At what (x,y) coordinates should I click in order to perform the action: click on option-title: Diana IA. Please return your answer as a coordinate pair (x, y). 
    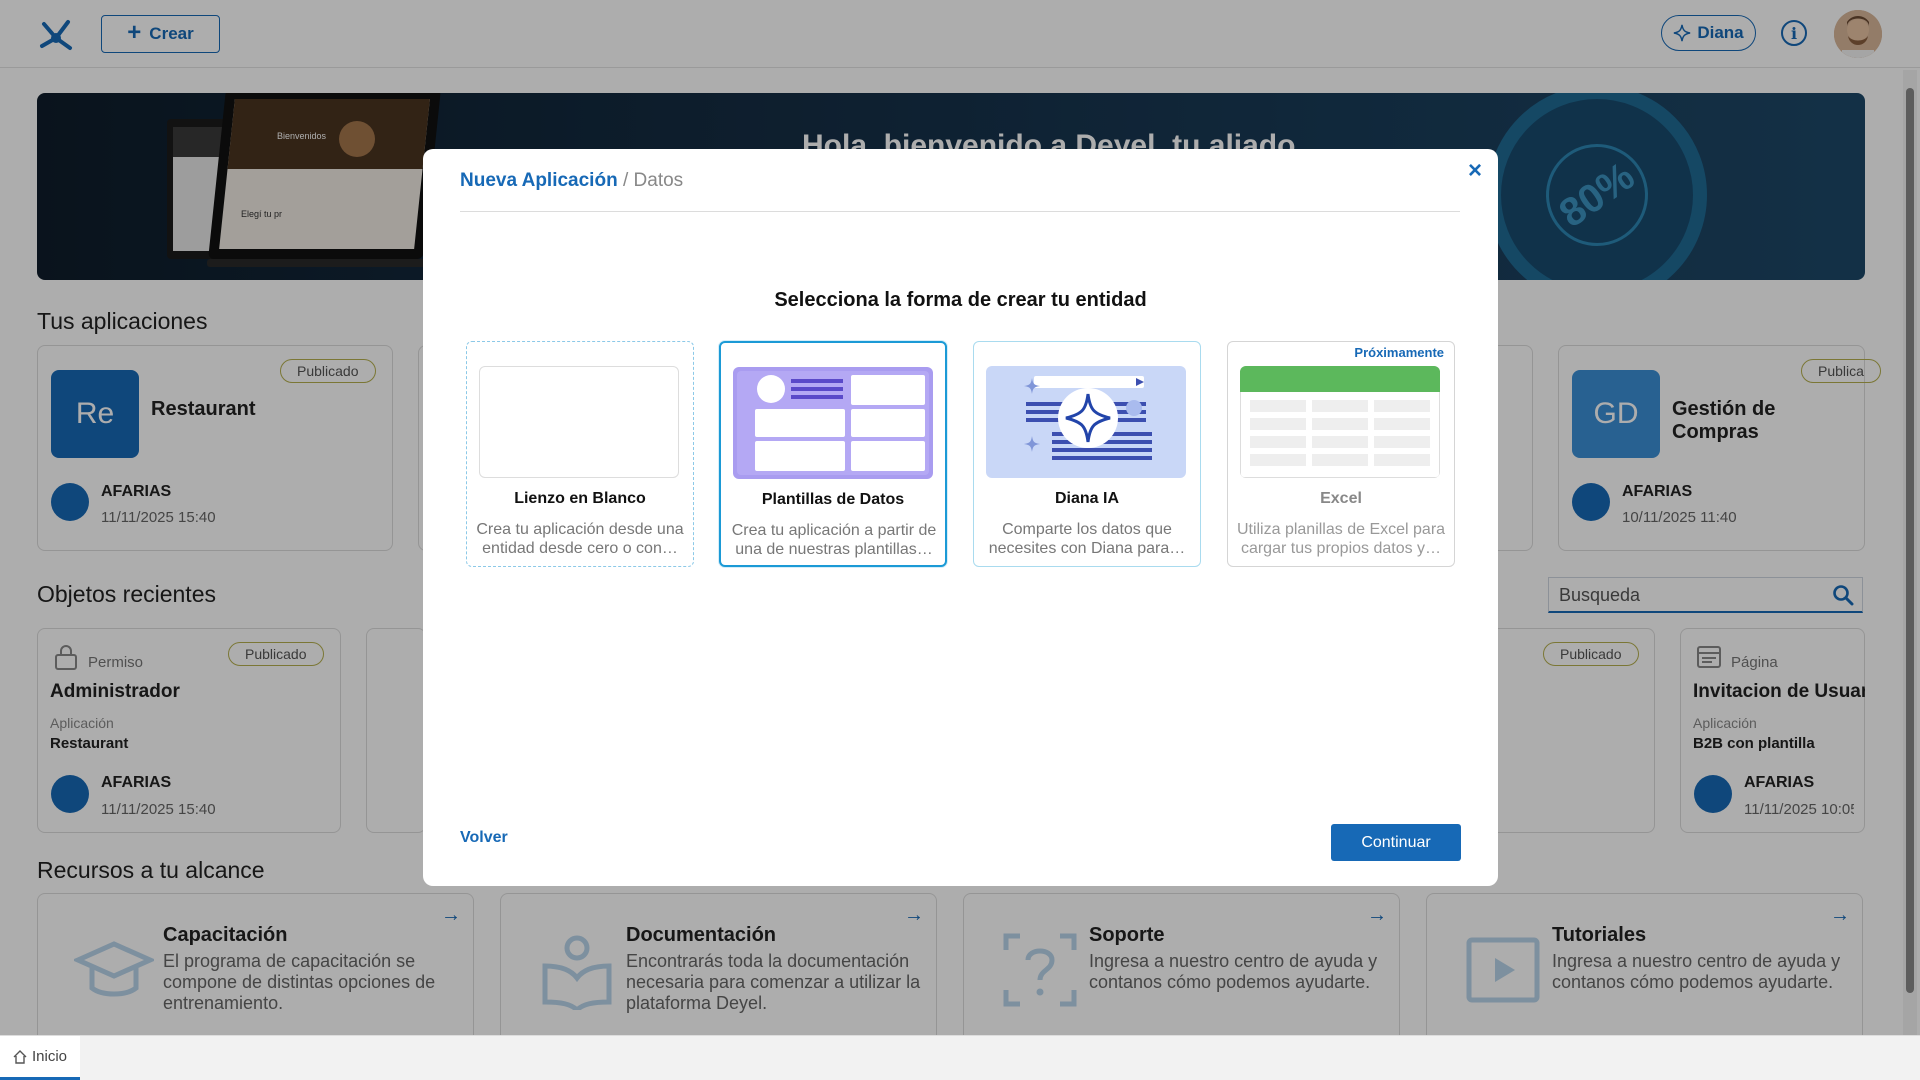
    Looking at the image, I should click on (1086, 498).